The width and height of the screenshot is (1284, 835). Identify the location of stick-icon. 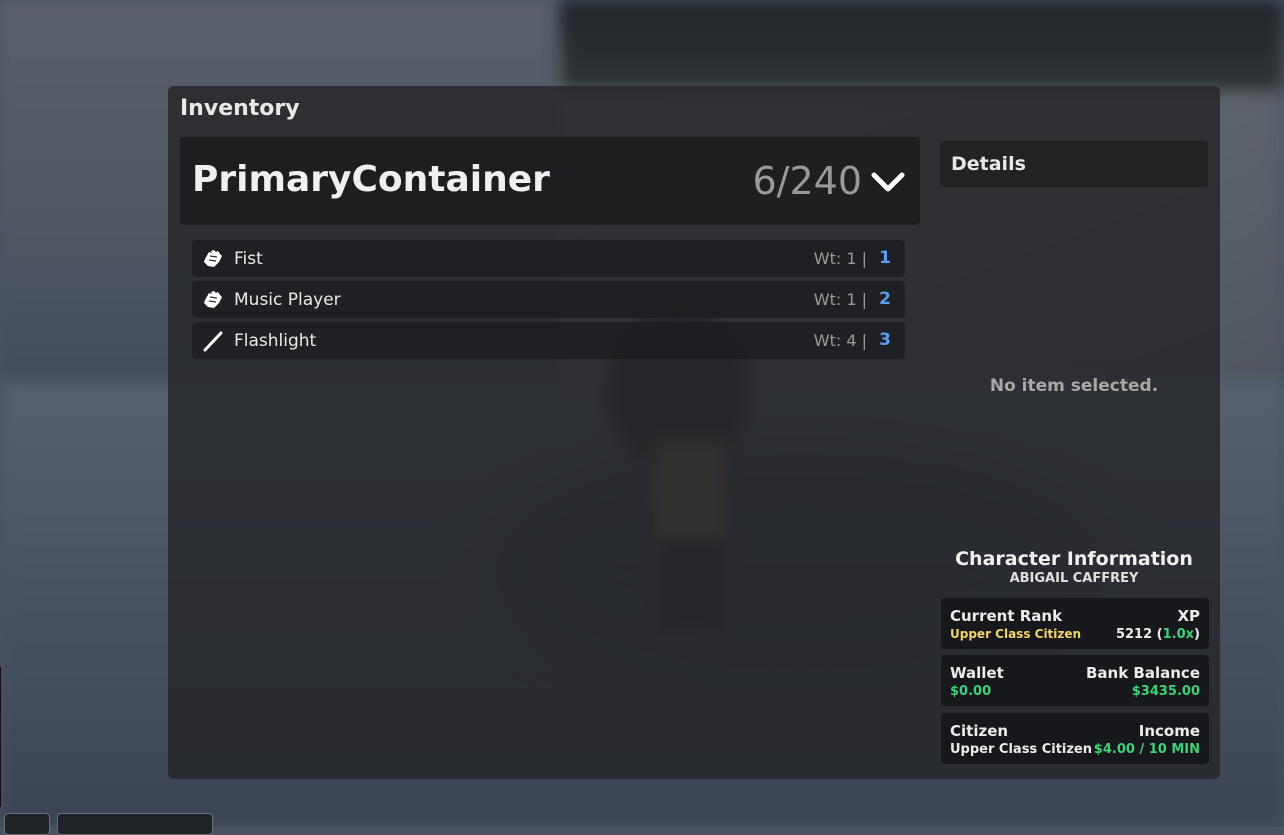
(213, 341).